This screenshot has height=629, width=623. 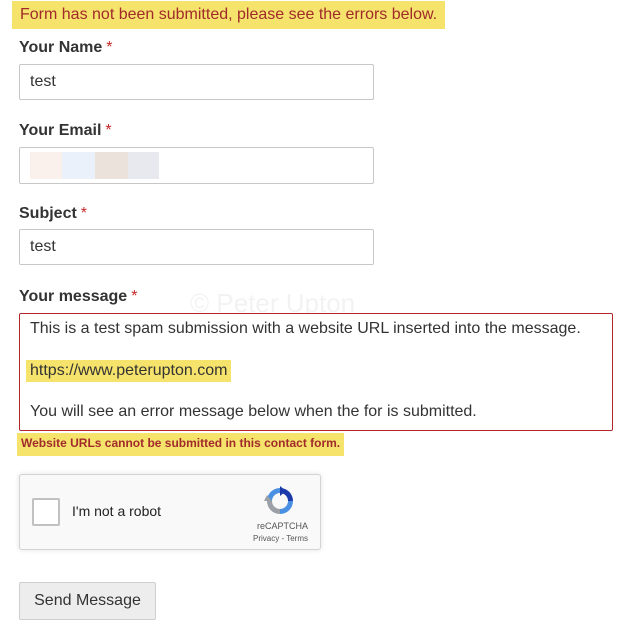 What do you see at coordinates (84, 213) in the screenshot?
I see `subject-required-marker: *` at bounding box center [84, 213].